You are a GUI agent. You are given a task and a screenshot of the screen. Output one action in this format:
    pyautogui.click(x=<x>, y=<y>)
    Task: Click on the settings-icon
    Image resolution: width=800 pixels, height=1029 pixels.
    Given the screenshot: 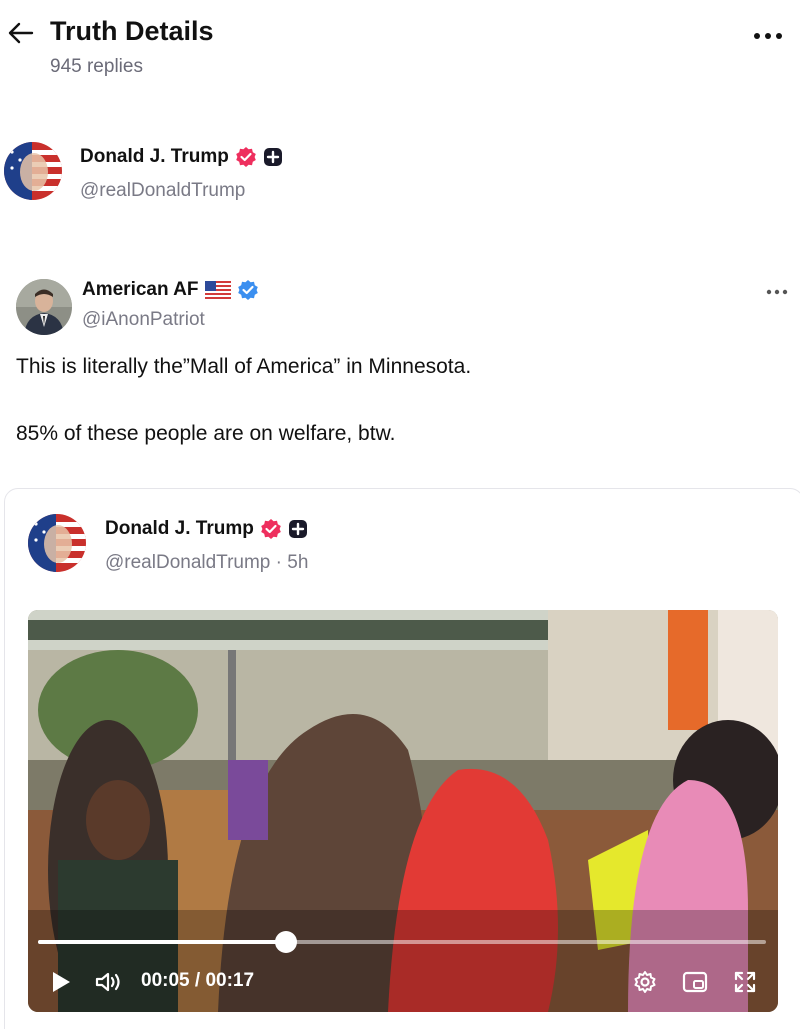 What is the action you would take?
    pyautogui.click(x=645, y=982)
    